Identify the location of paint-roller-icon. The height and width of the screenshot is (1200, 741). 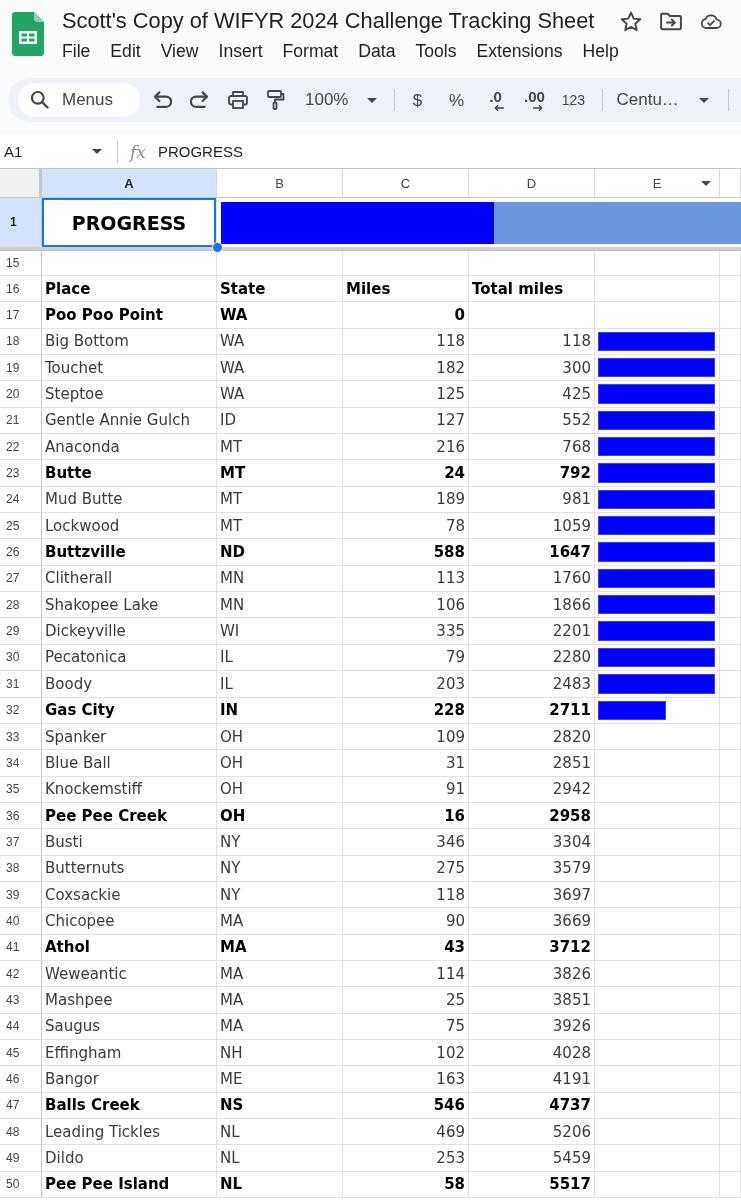
(276, 100).